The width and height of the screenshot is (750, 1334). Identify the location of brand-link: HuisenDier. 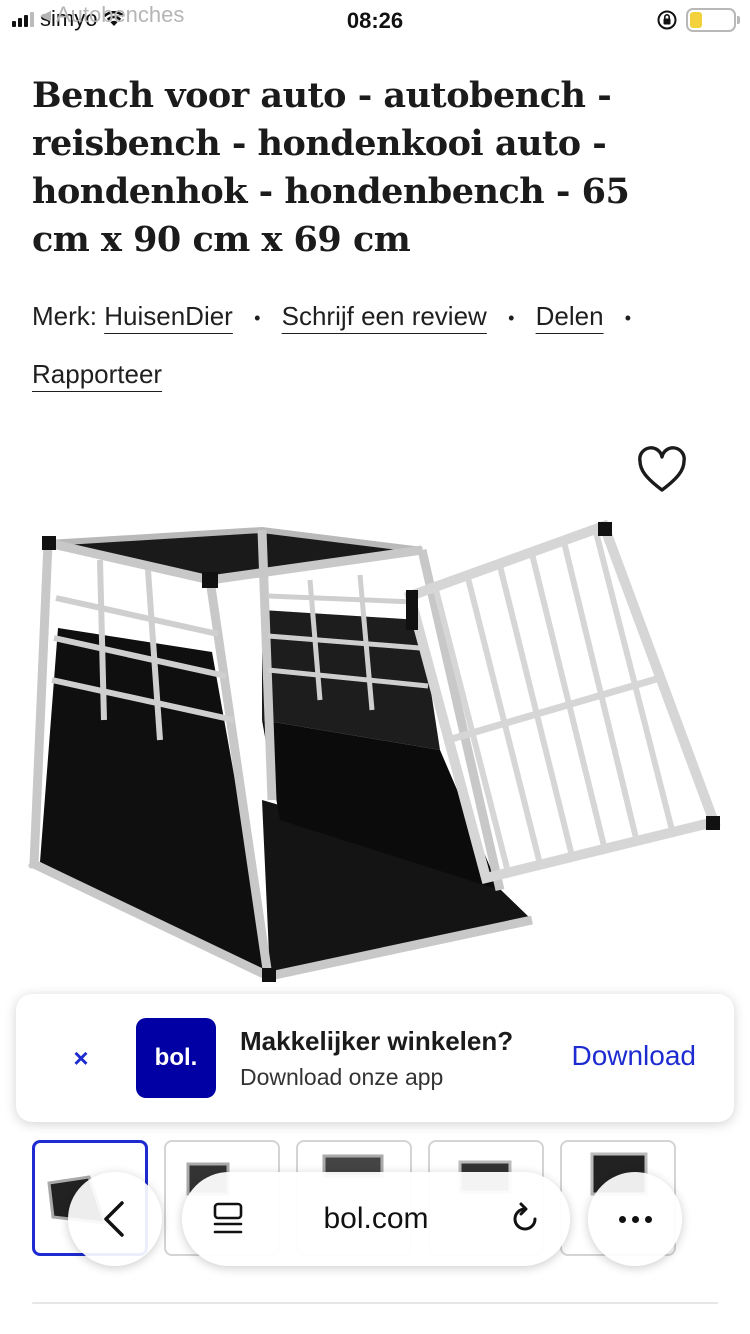
(168, 316).